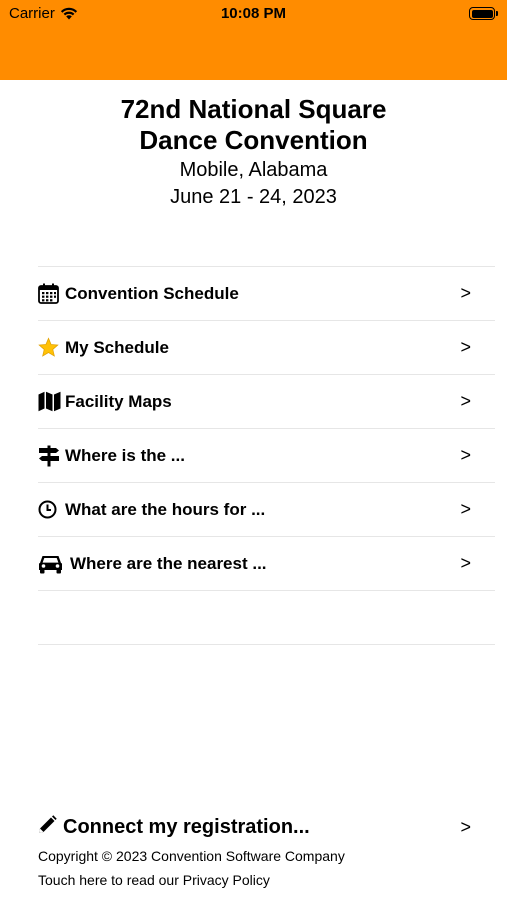  I want to click on pencil-icon, so click(47, 827).